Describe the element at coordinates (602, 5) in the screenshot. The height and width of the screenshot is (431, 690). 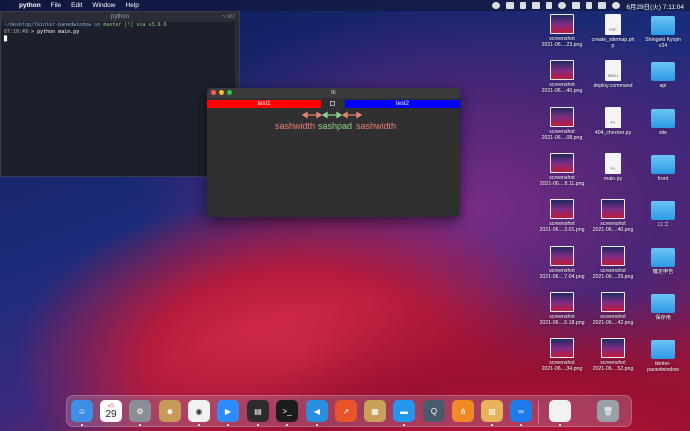
I see `control-center-icon` at that location.